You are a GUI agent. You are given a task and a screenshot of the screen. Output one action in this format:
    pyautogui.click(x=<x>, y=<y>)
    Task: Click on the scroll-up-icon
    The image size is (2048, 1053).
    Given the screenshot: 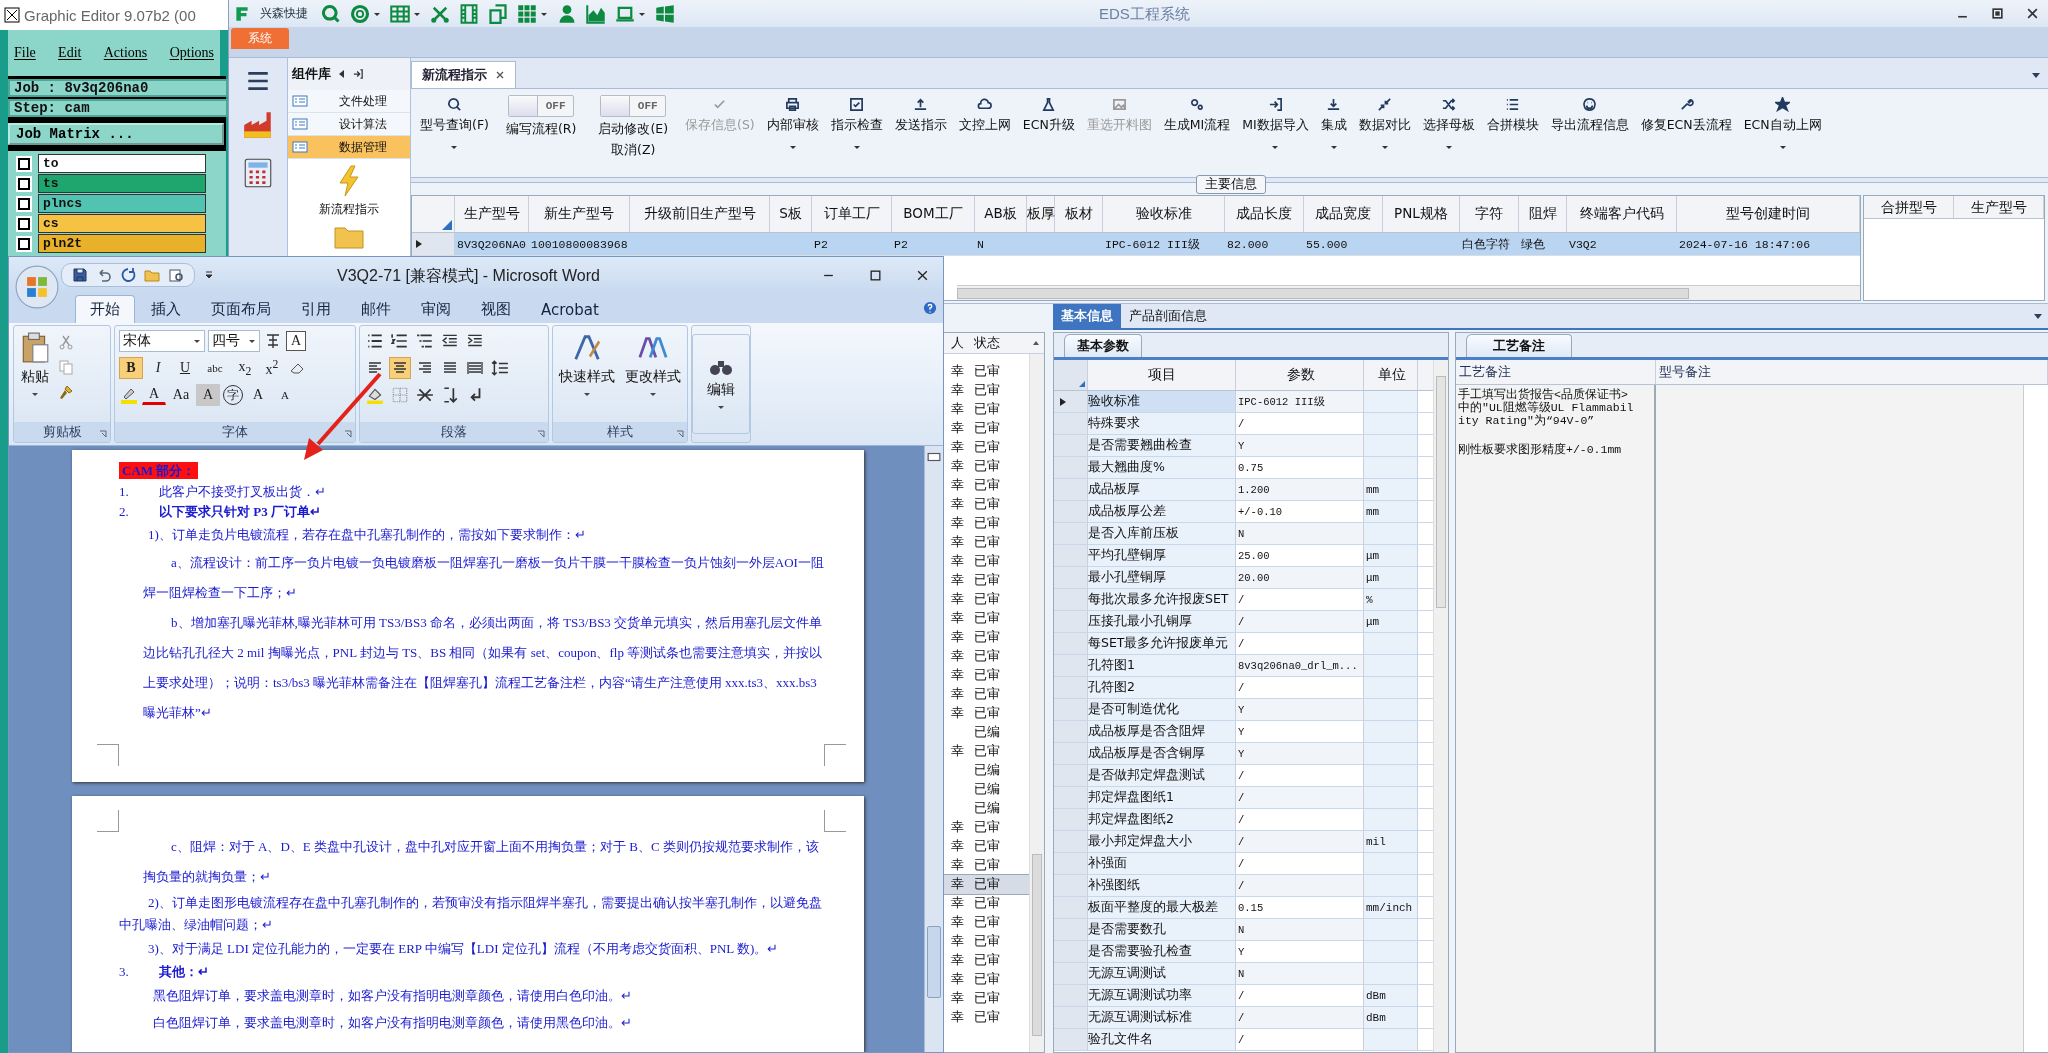 What is the action you would take?
    pyautogui.click(x=1036, y=343)
    